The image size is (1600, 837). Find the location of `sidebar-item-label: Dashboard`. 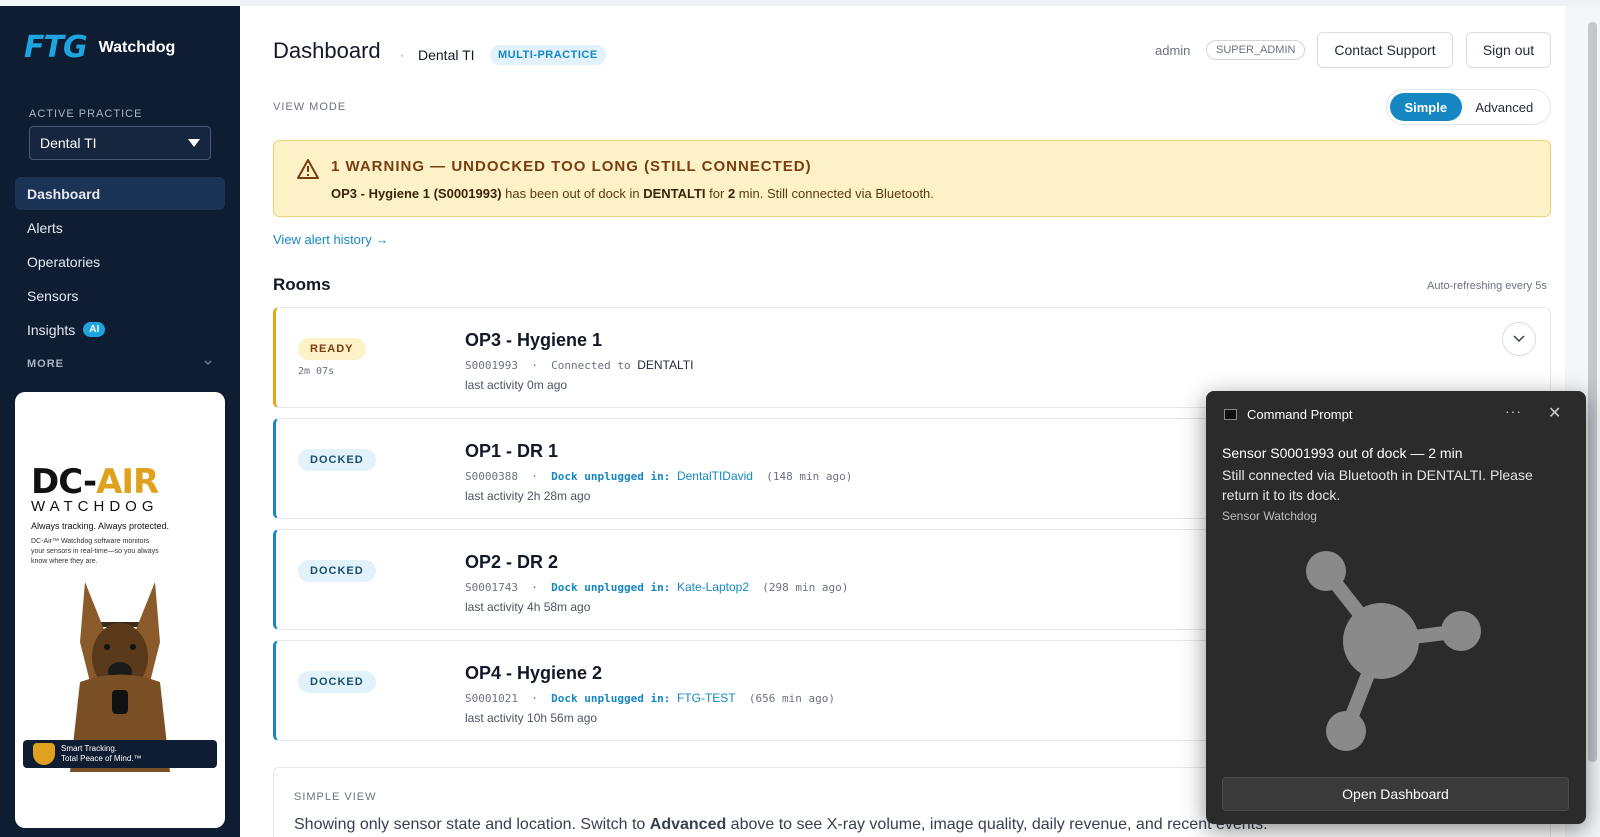

sidebar-item-label: Dashboard is located at coordinates (64, 193).